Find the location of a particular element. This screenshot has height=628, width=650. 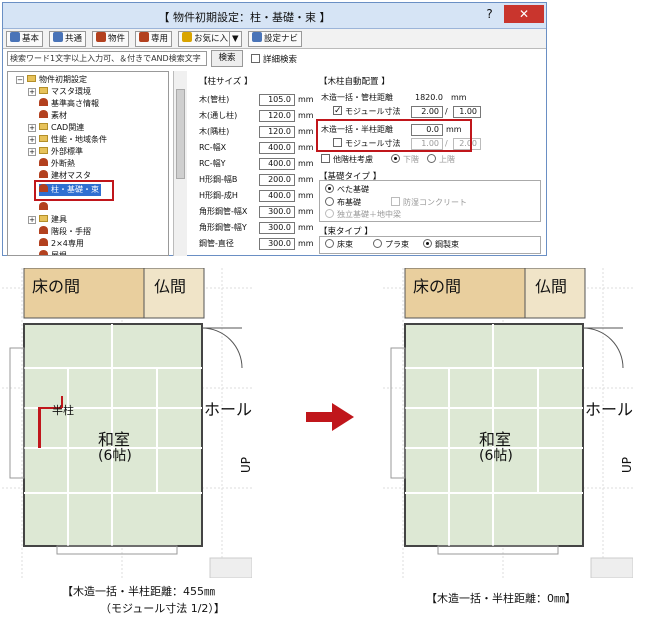

lower-radio: 下階 is located at coordinates (405, 160).